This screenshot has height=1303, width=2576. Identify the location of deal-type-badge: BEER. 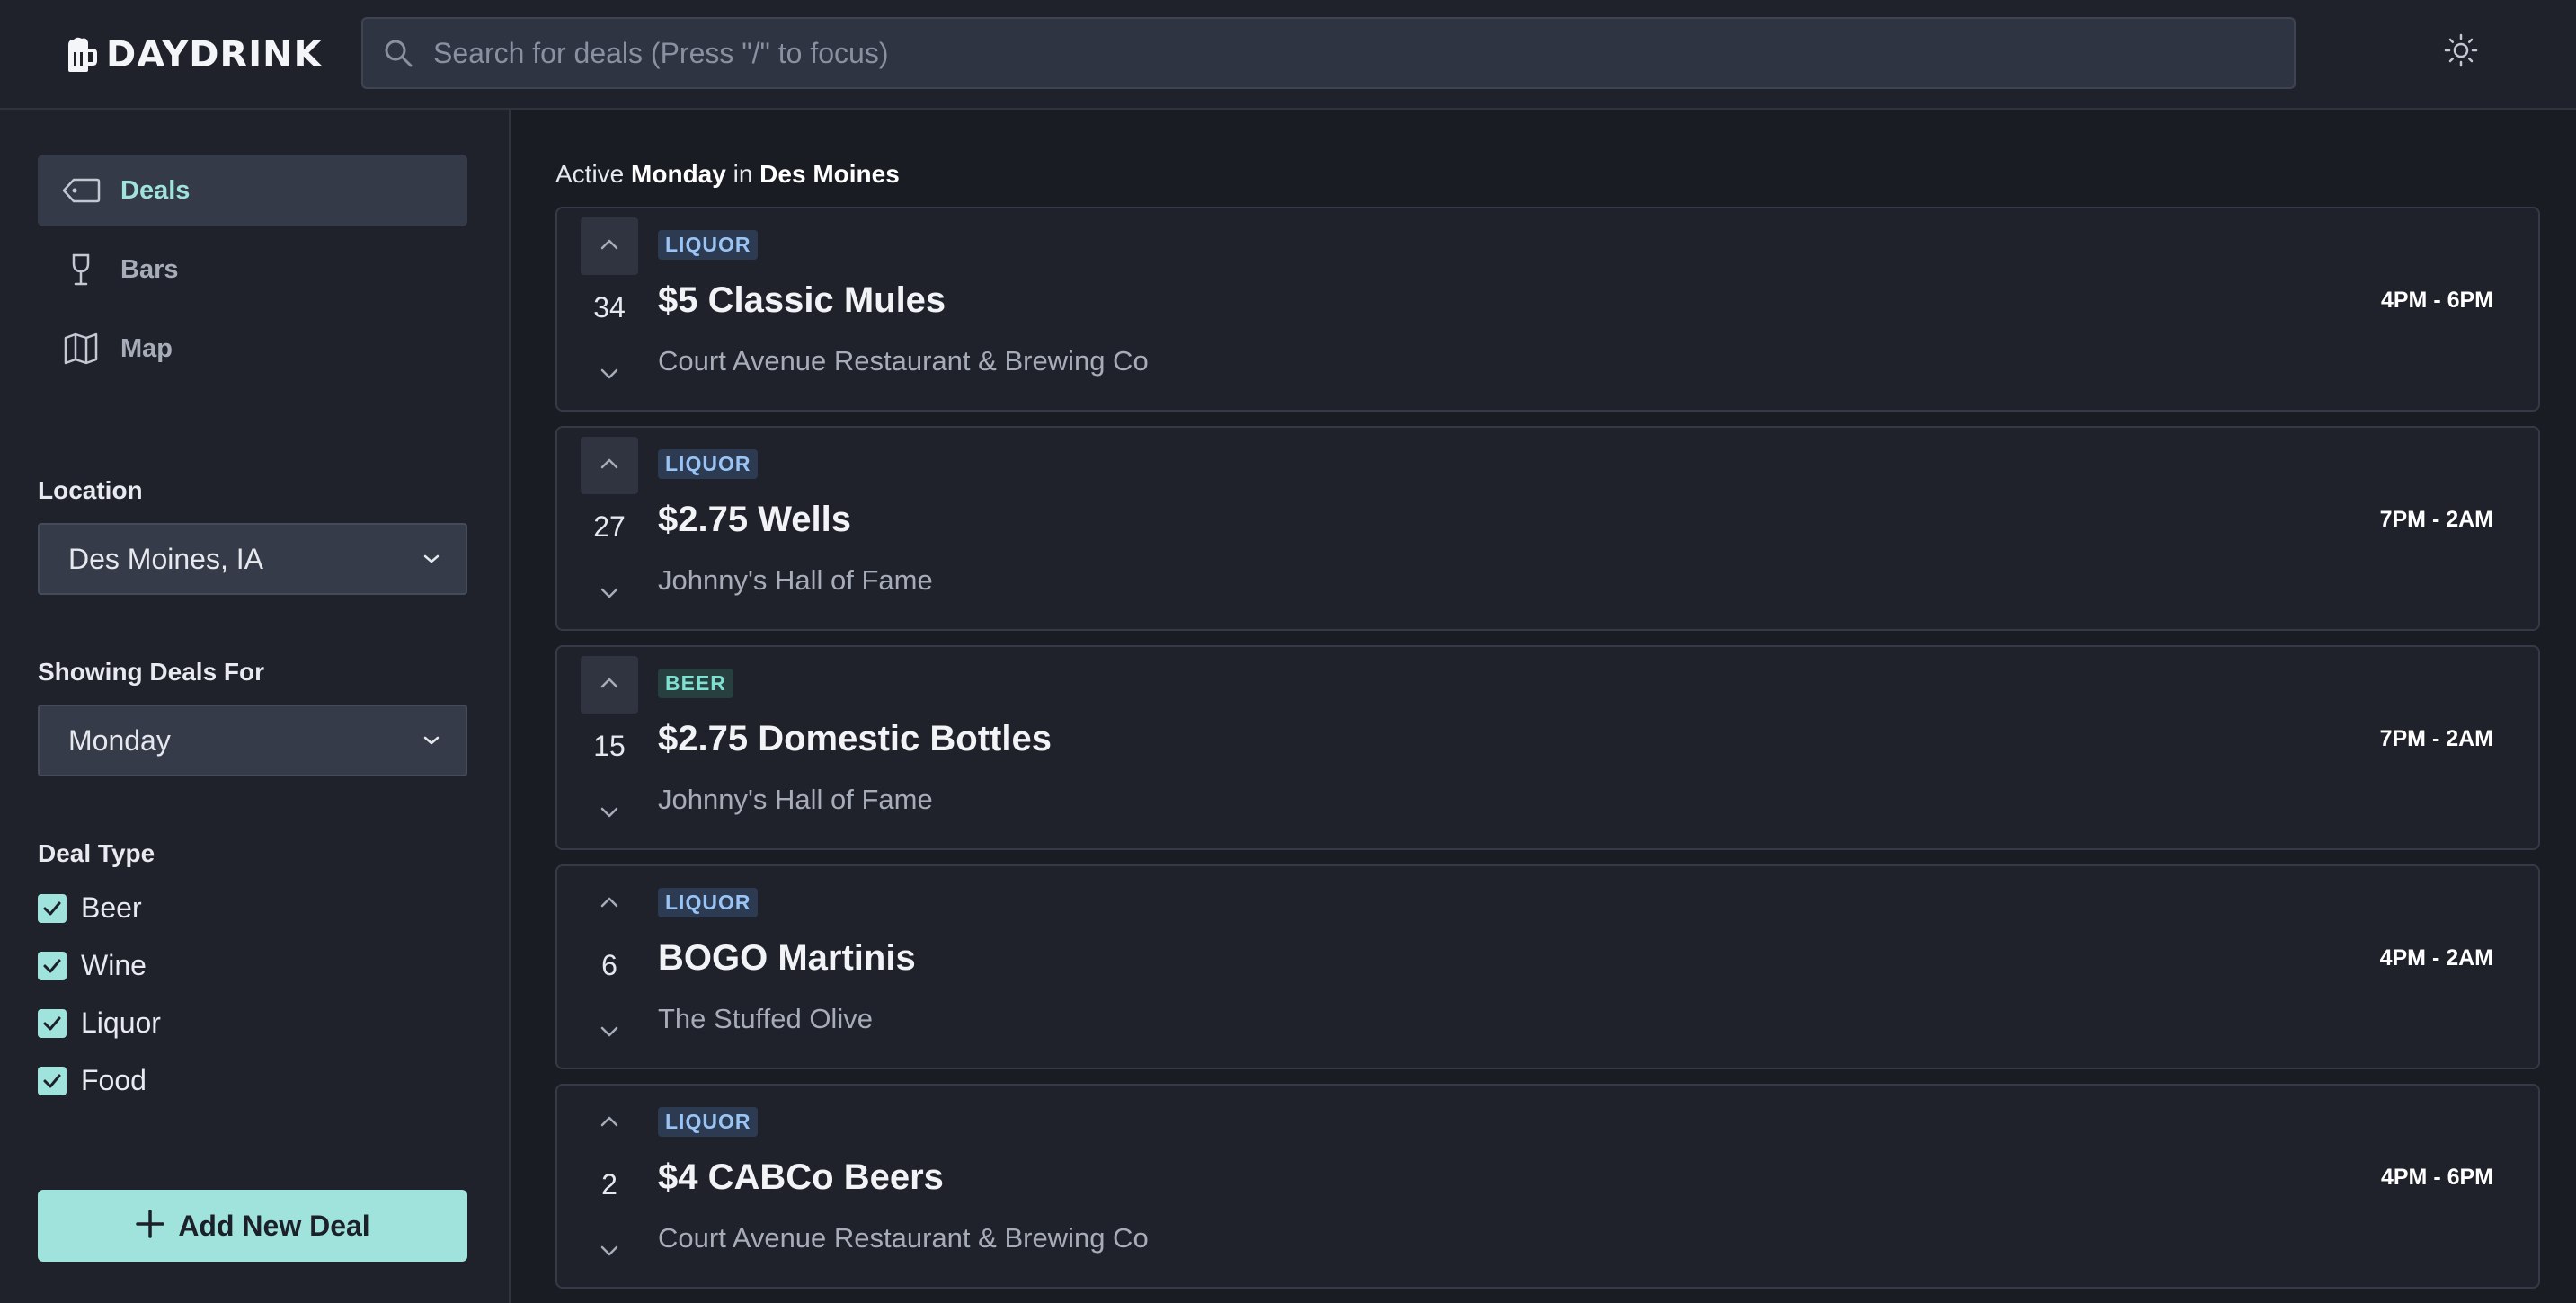
(695, 683).